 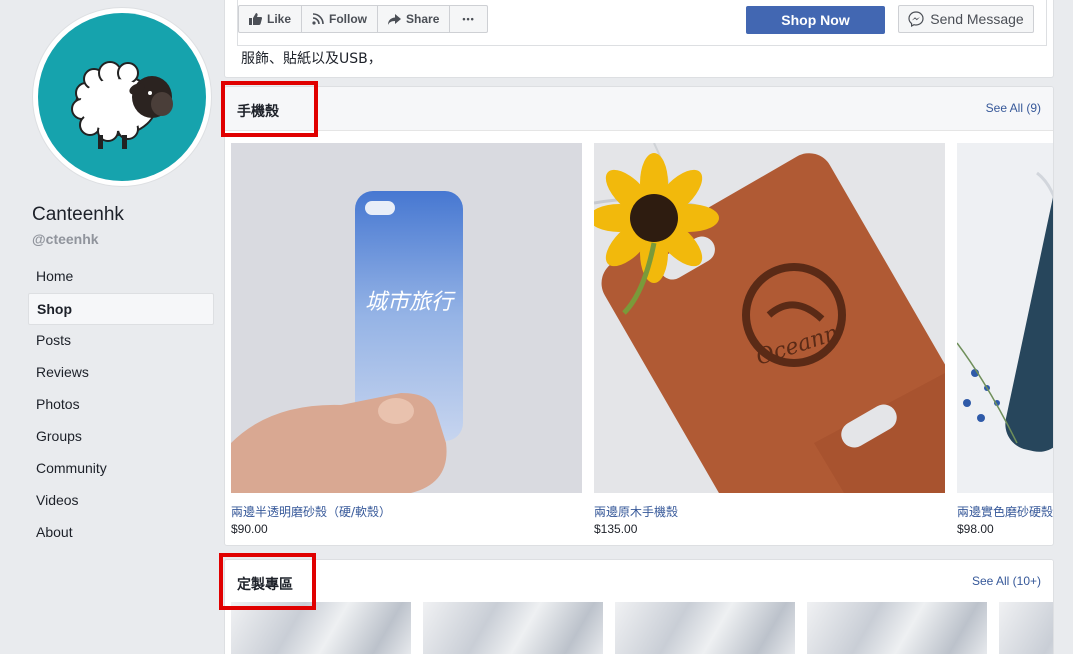 I want to click on nav-item-posts: Posts, so click(x=121, y=341).